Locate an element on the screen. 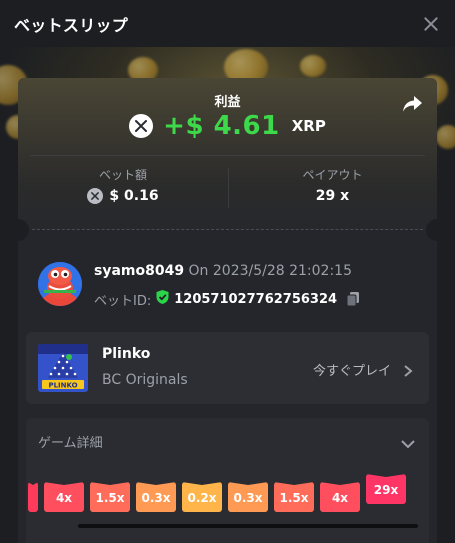  user-line: syamo8049 On 2023/5/28 21:02:15 is located at coordinates (223, 271).